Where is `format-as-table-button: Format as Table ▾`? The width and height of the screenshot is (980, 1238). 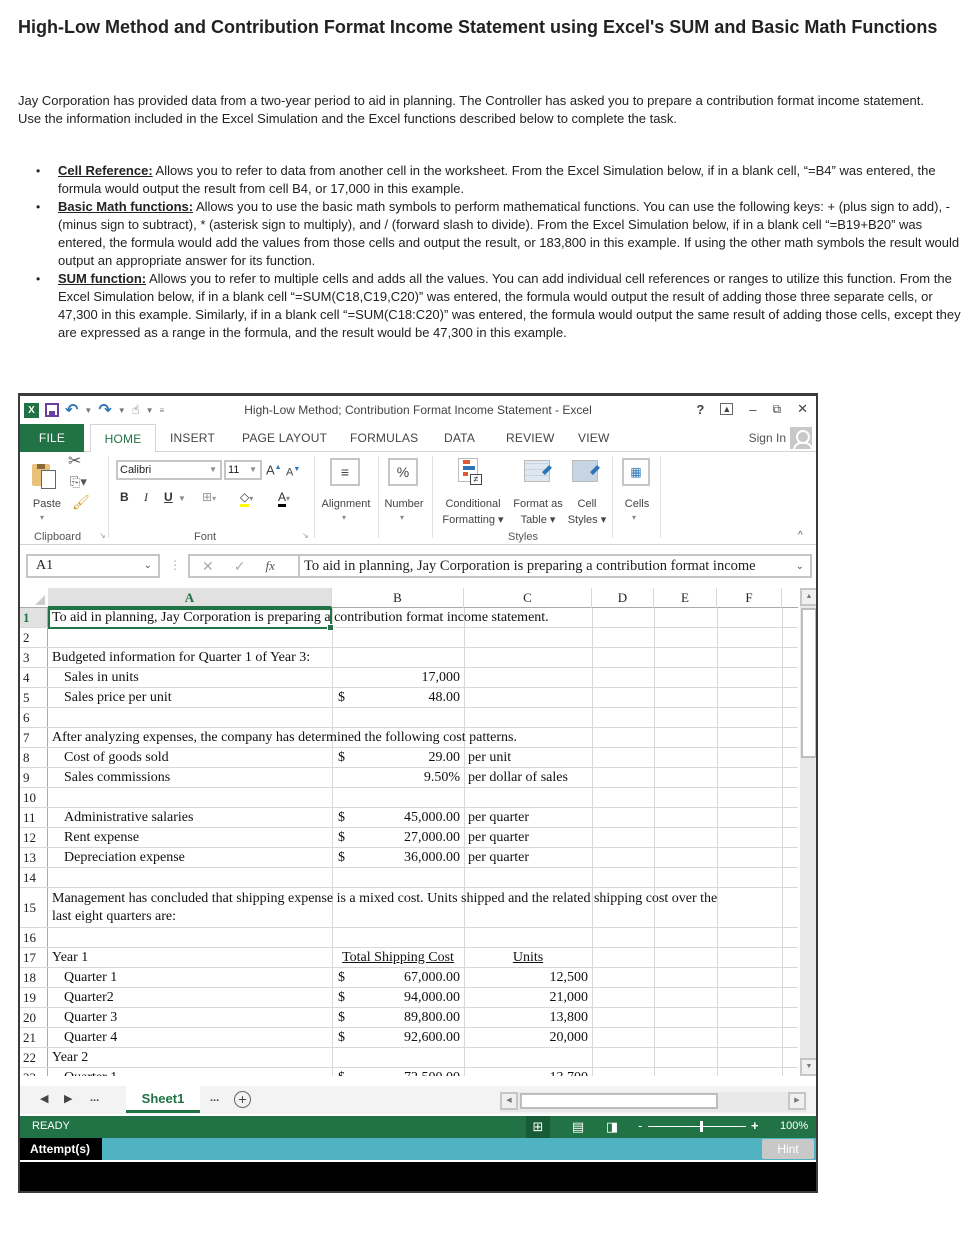 format-as-table-button: Format as Table ▾ is located at coordinates (538, 512).